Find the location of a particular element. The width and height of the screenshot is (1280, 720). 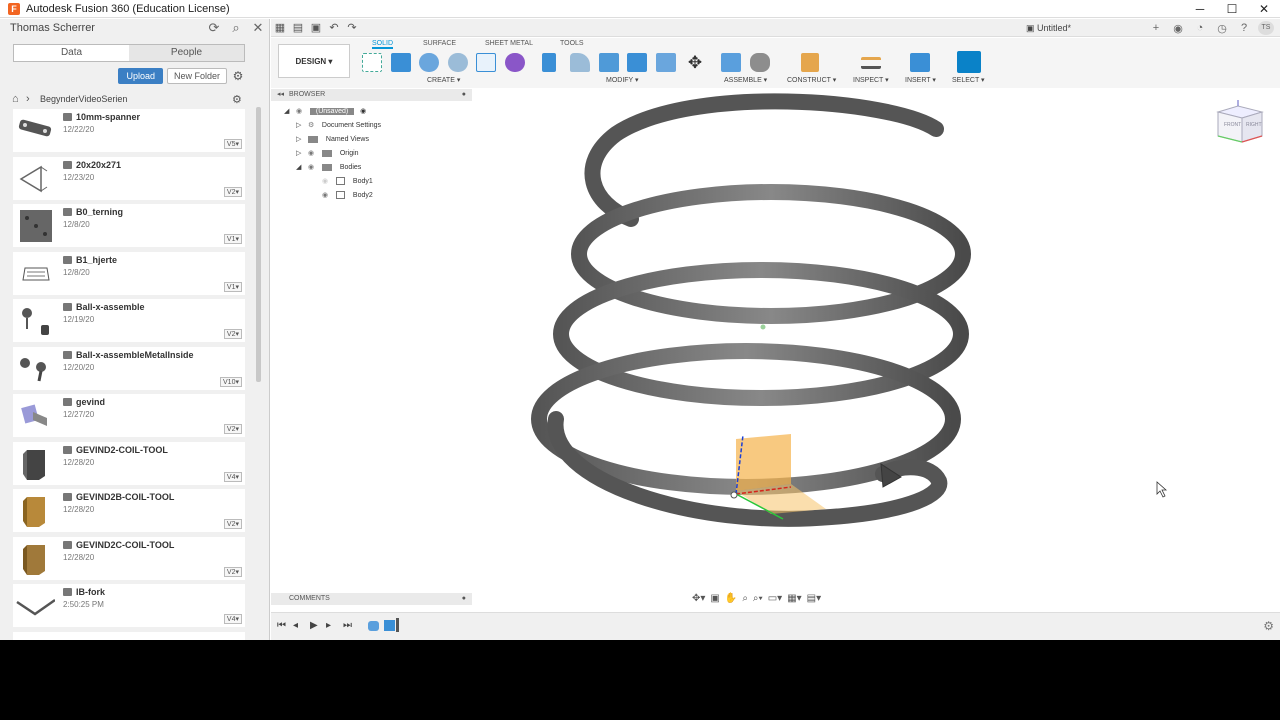

version-badge: V5▾ is located at coordinates (232, 144).